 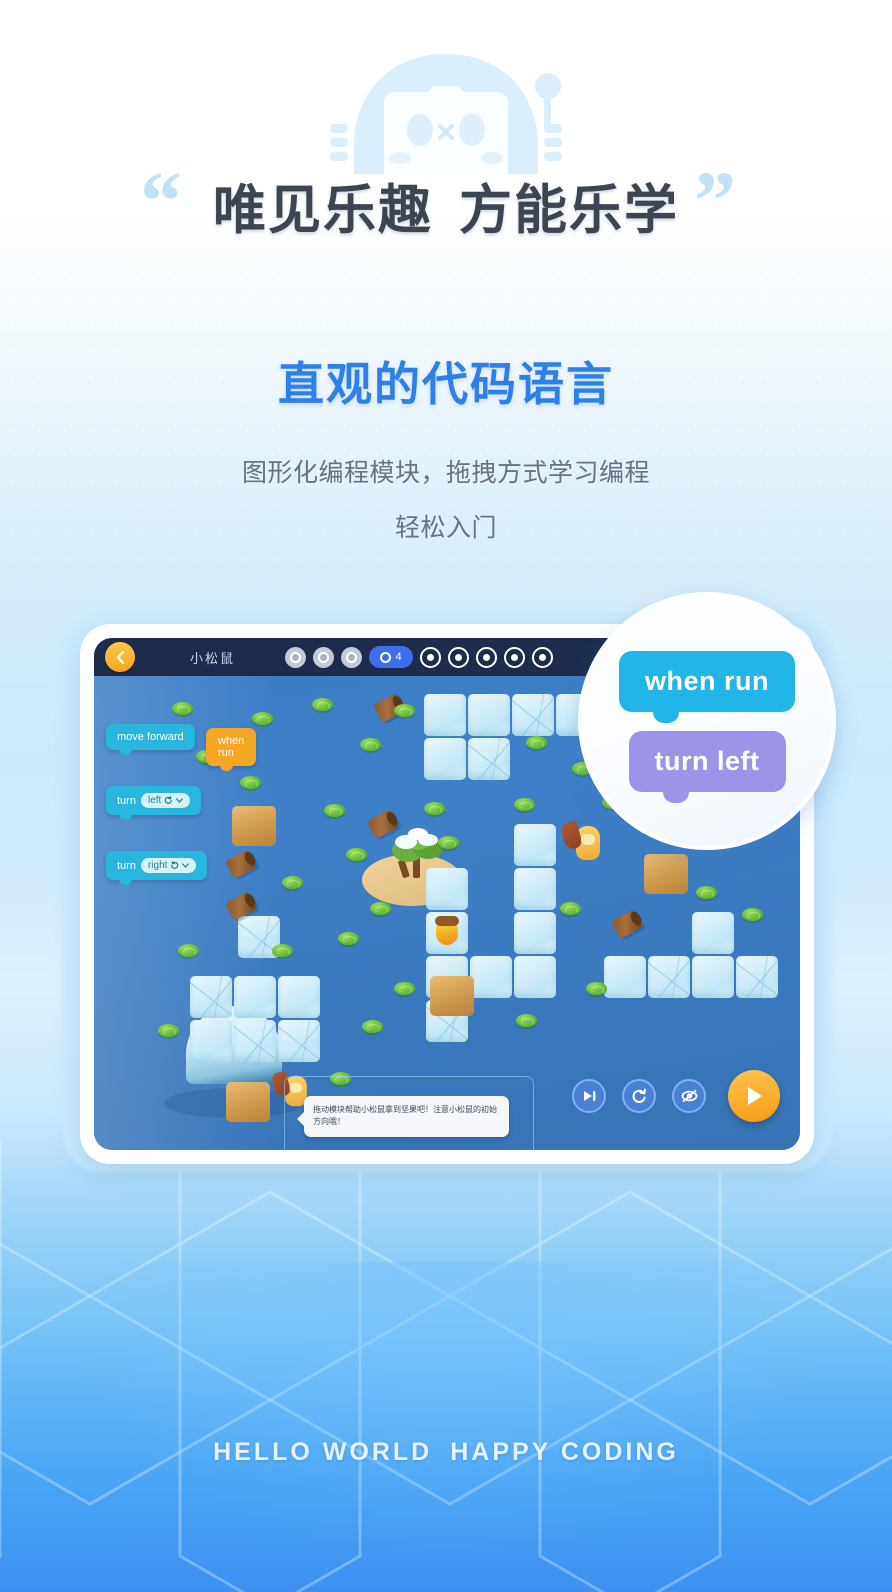 I want to click on code-block-move-forward: move forward, so click(x=150, y=739).